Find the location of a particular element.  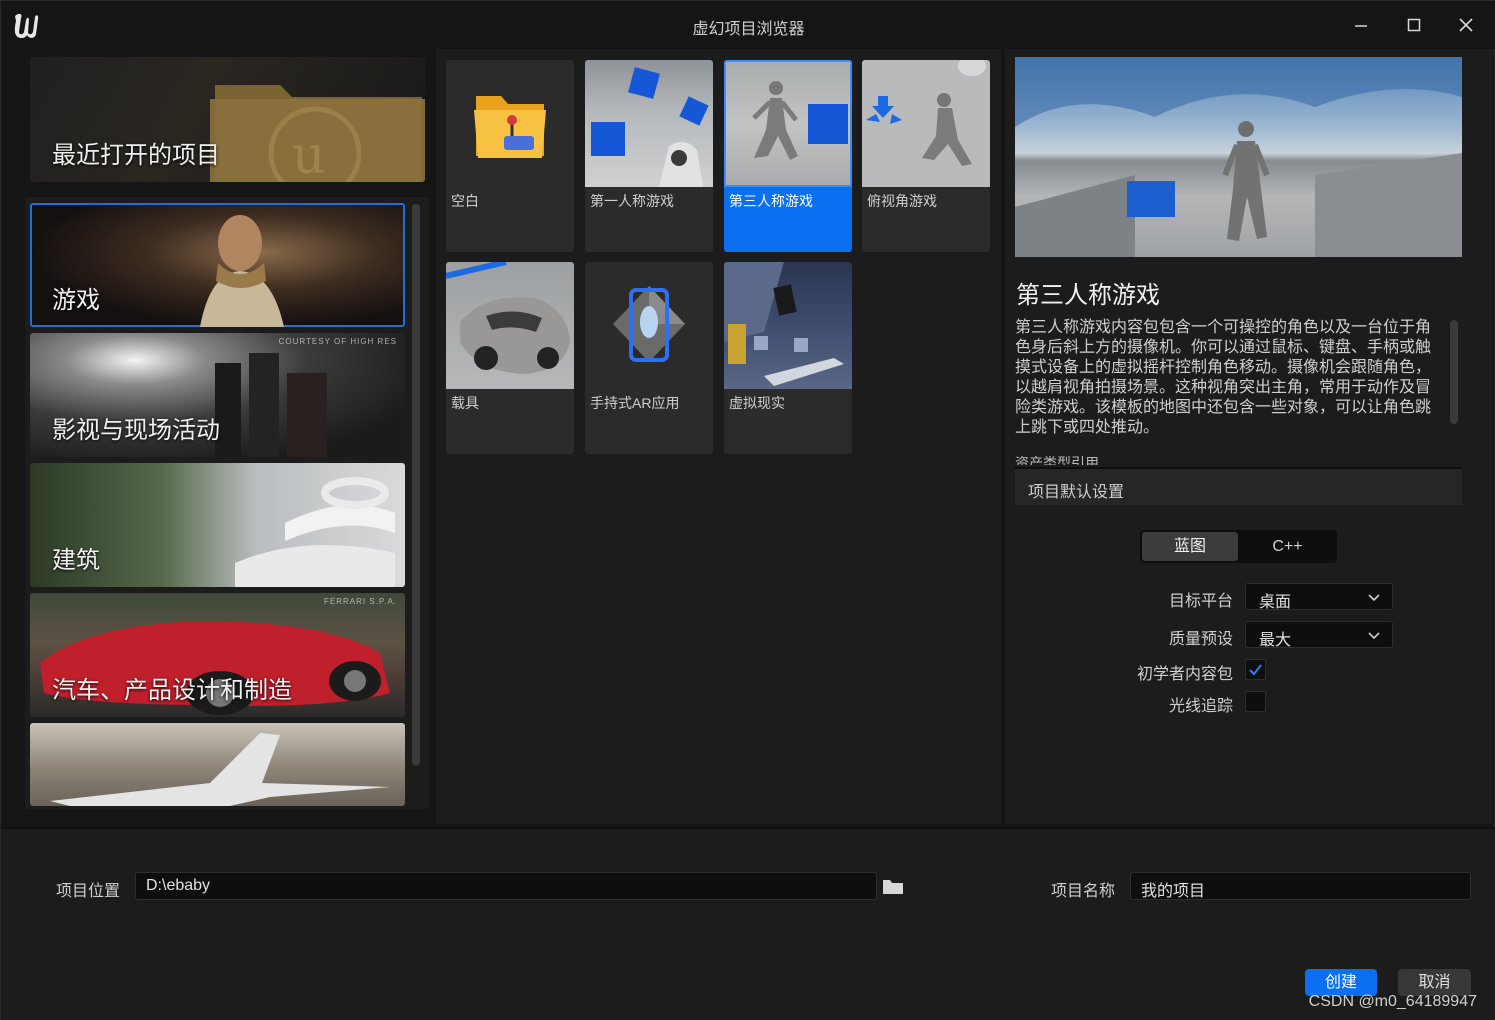

raytracing-label: 光线追踪 is located at coordinates (1200, 706).